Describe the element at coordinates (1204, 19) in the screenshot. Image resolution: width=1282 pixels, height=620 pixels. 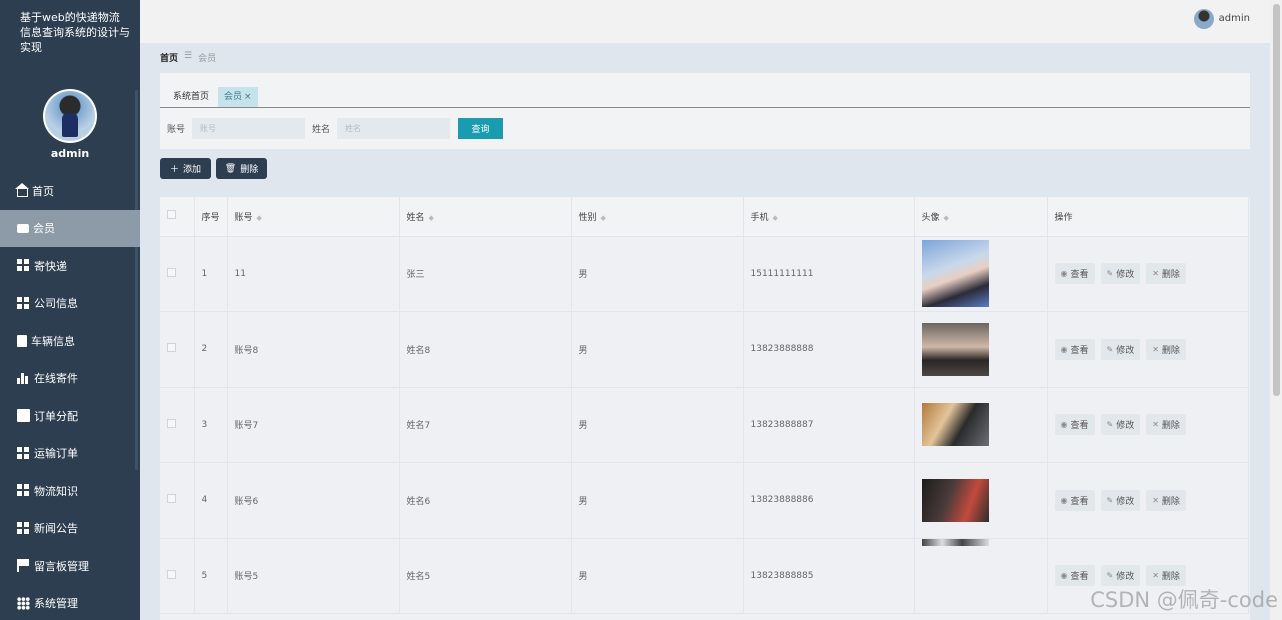
I see `user-avatar` at that location.